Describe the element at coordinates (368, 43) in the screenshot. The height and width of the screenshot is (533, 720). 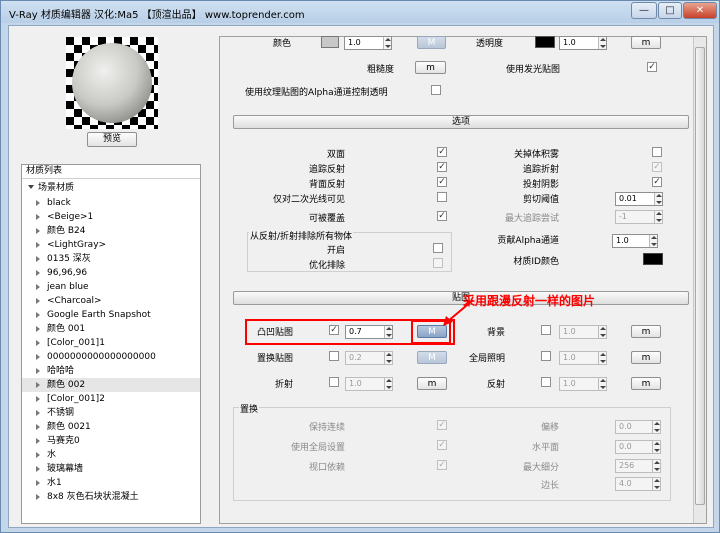
I see `color-amount-spinner: 1.0` at that location.